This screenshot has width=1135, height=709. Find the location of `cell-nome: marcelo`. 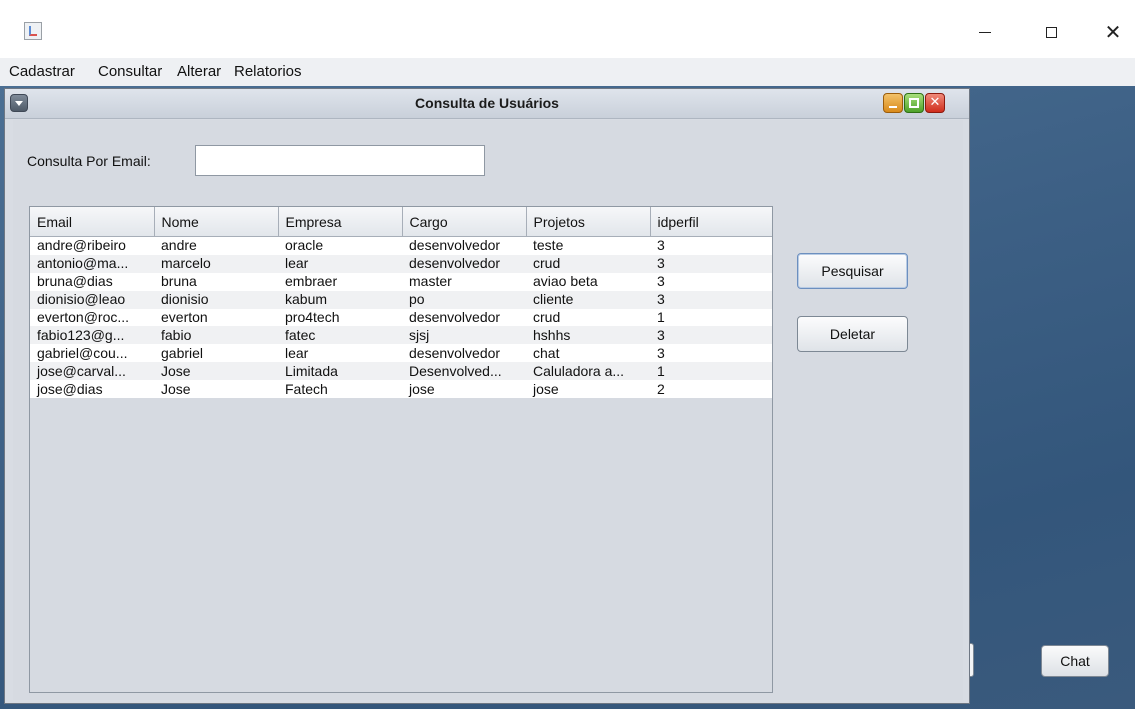

cell-nome: marcelo is located at coordinates (216, 263).